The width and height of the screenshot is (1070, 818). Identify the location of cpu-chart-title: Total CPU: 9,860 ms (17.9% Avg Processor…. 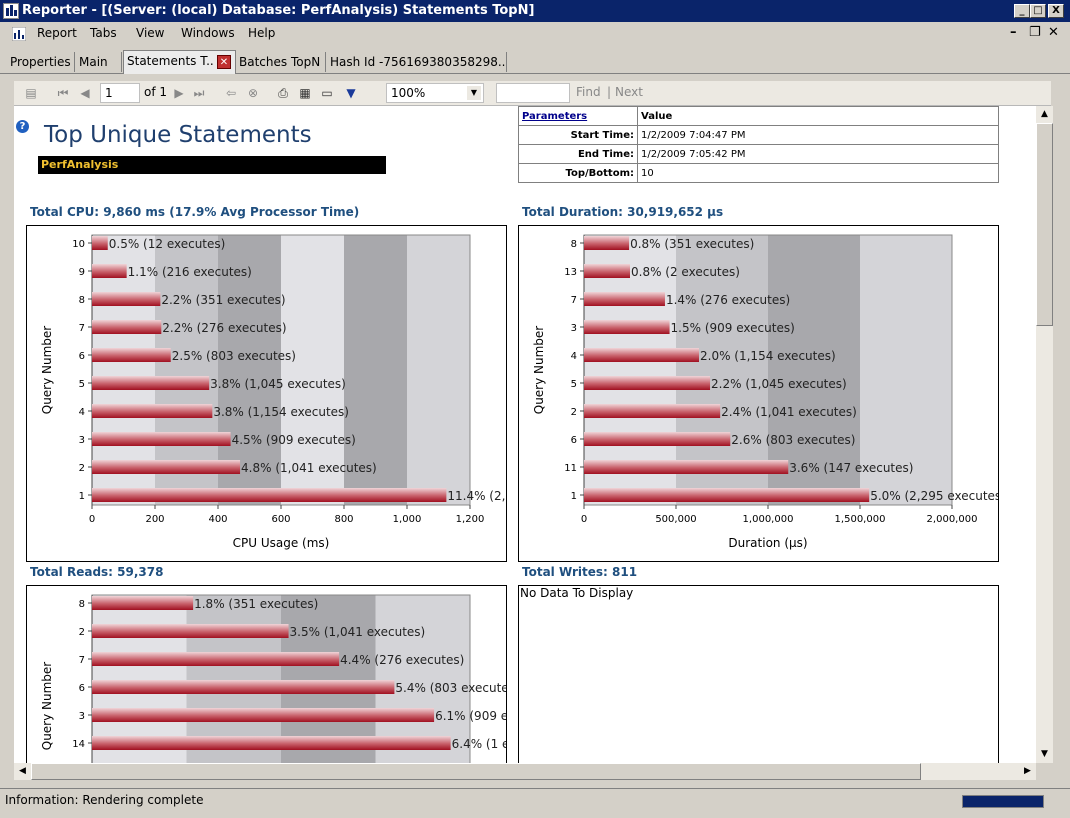
(195, 212).